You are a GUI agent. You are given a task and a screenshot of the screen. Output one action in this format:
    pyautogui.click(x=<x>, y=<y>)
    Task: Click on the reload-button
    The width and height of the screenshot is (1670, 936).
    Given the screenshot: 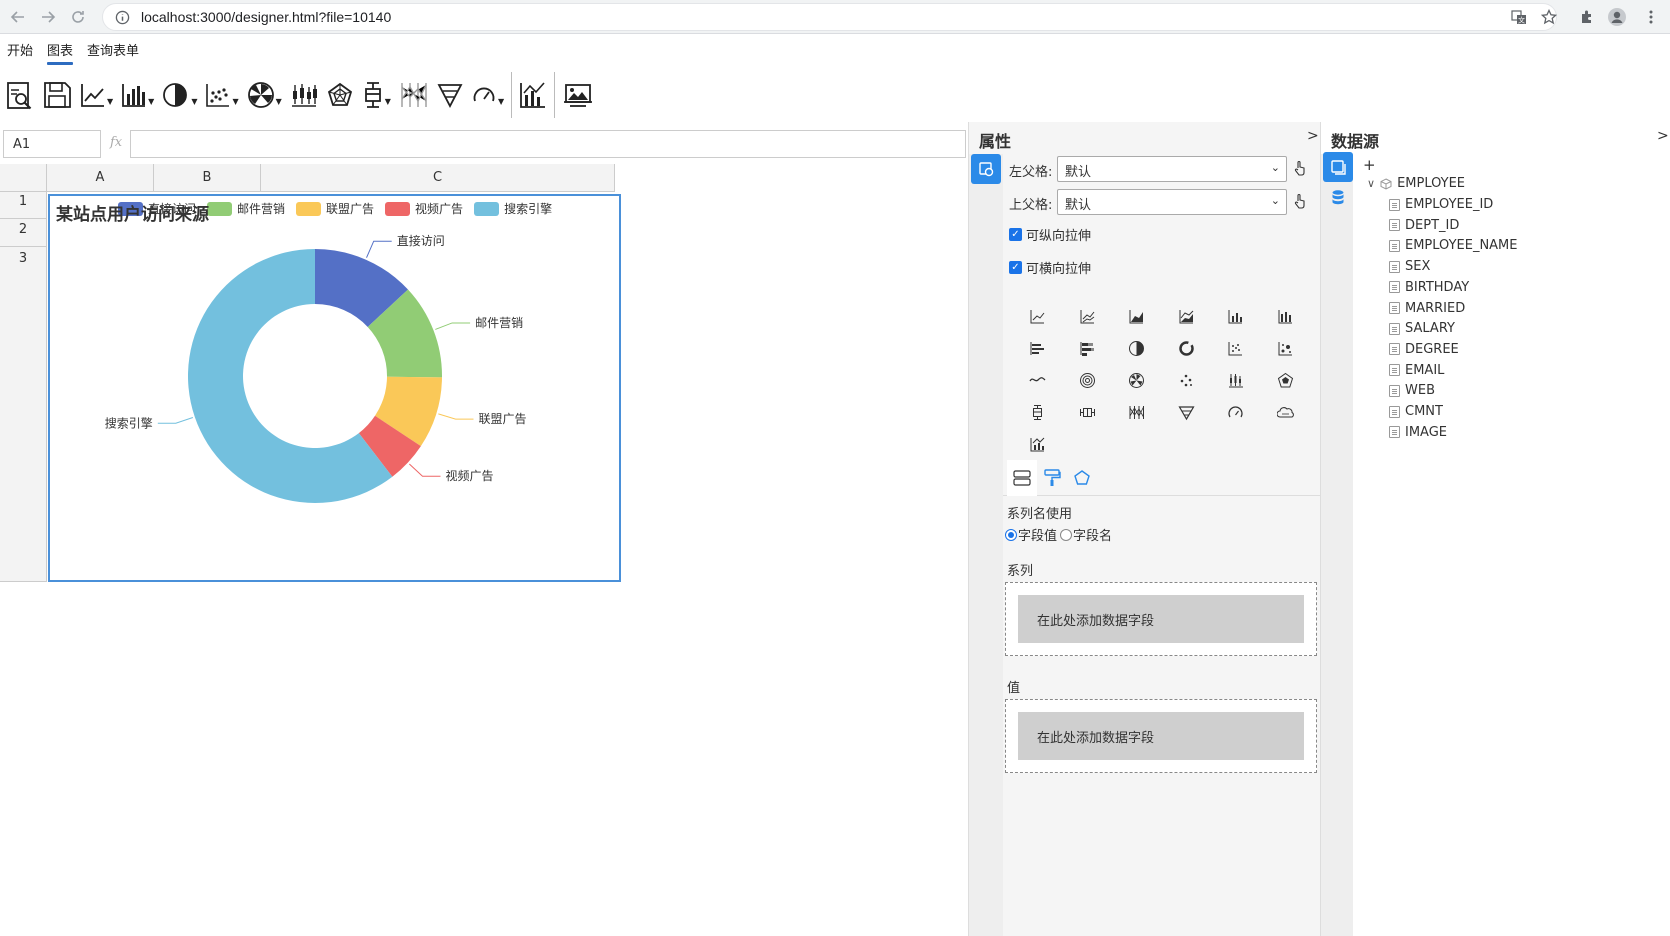 What is the action you would take?
    pyautogui.click(x=78, y=17)
    